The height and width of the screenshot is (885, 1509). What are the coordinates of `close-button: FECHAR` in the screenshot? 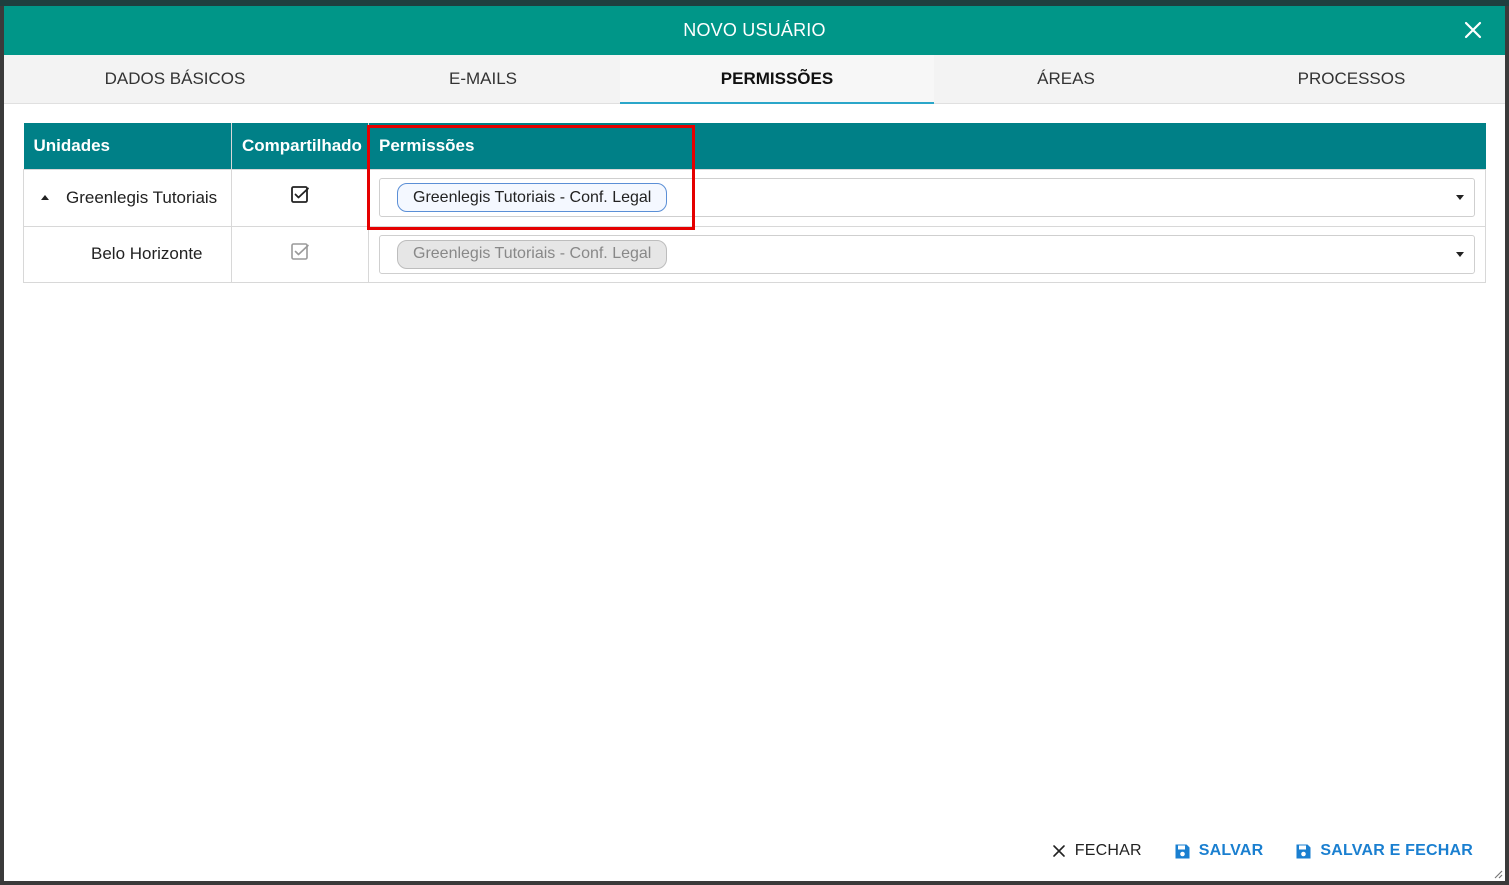 It's located at (1096, 851).